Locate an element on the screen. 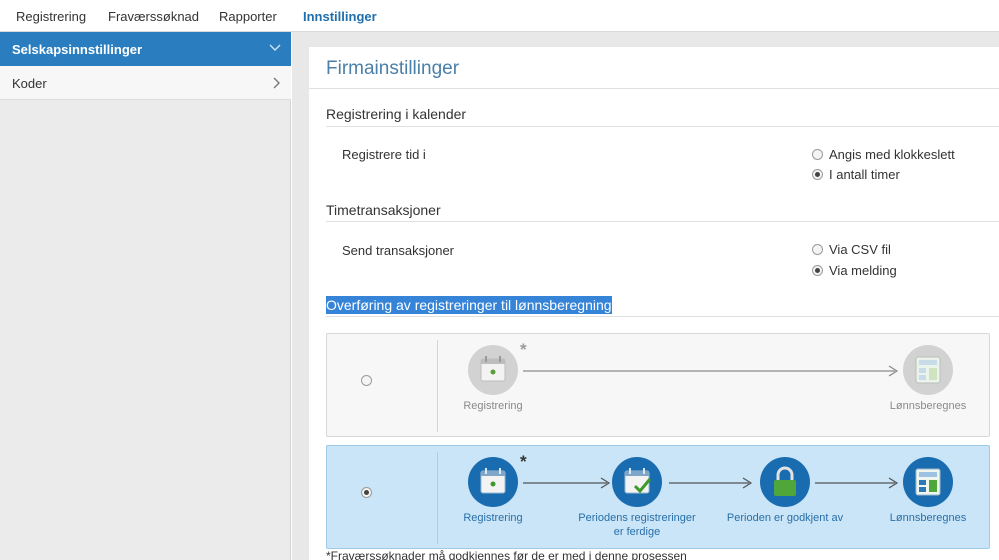 The height and width of the screenshot is (560, 999). sidebar-item-label: Koder is located at coordinates (29, 83).